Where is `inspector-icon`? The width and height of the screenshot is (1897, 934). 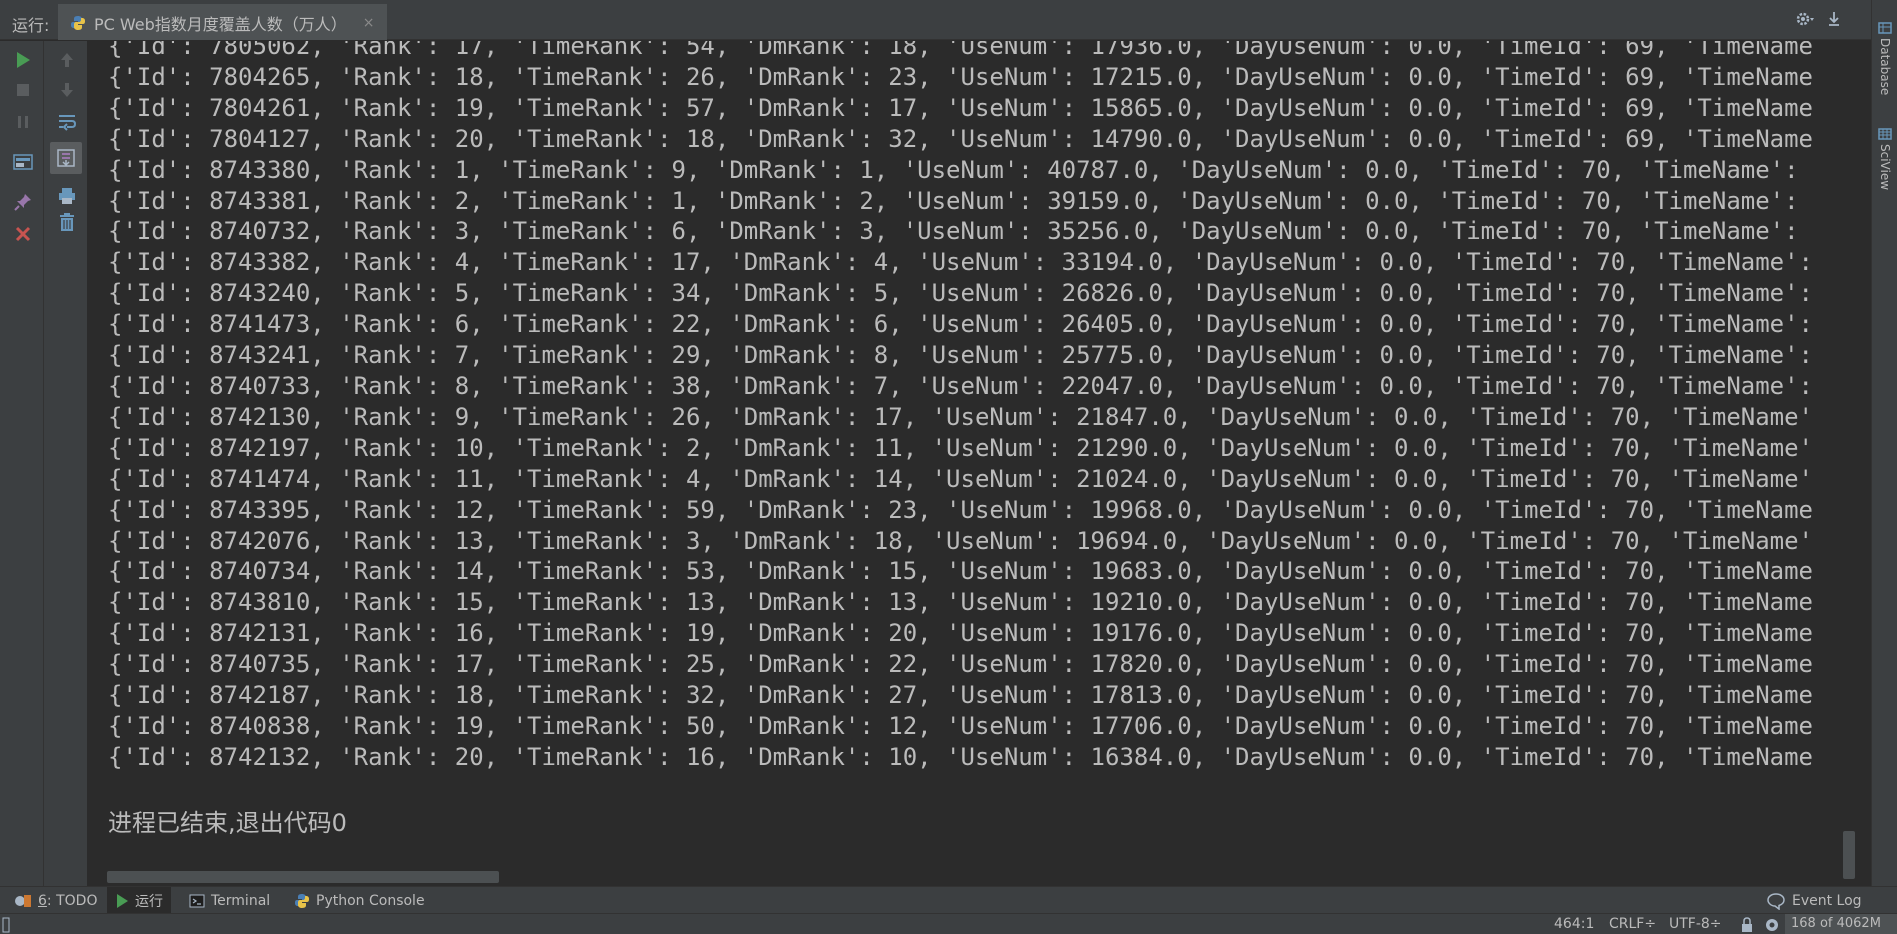 inspector-icon is located at coordinates (1772, 925).